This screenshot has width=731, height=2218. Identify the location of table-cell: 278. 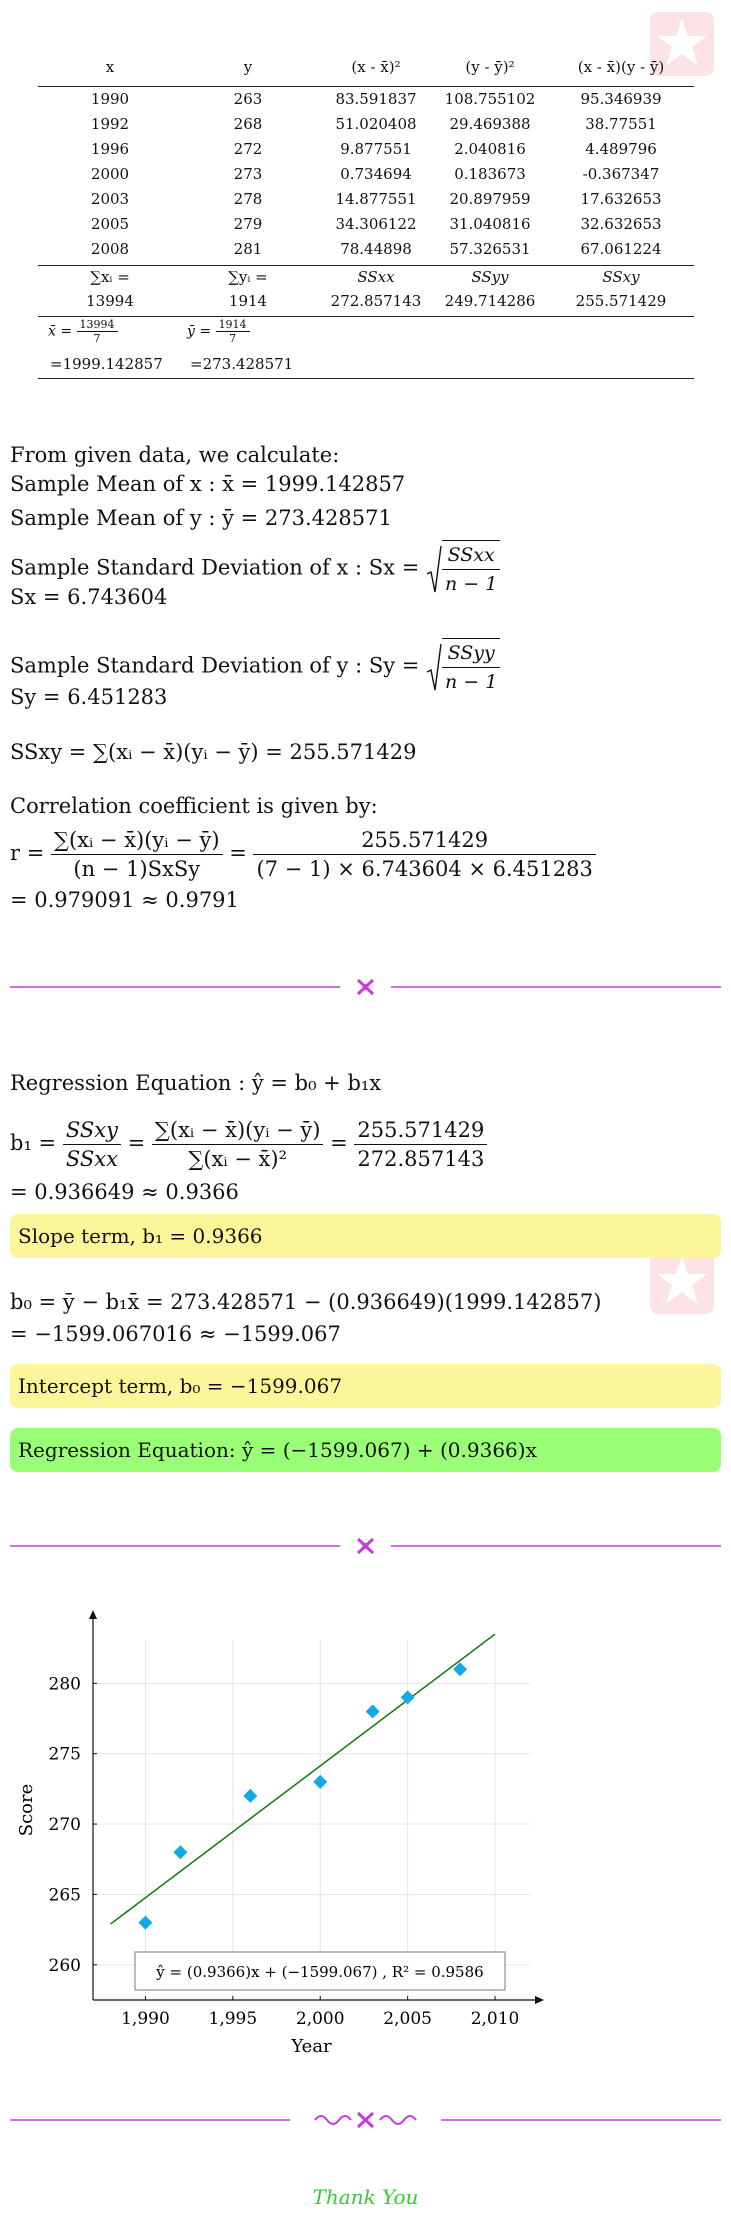
(248, 199).